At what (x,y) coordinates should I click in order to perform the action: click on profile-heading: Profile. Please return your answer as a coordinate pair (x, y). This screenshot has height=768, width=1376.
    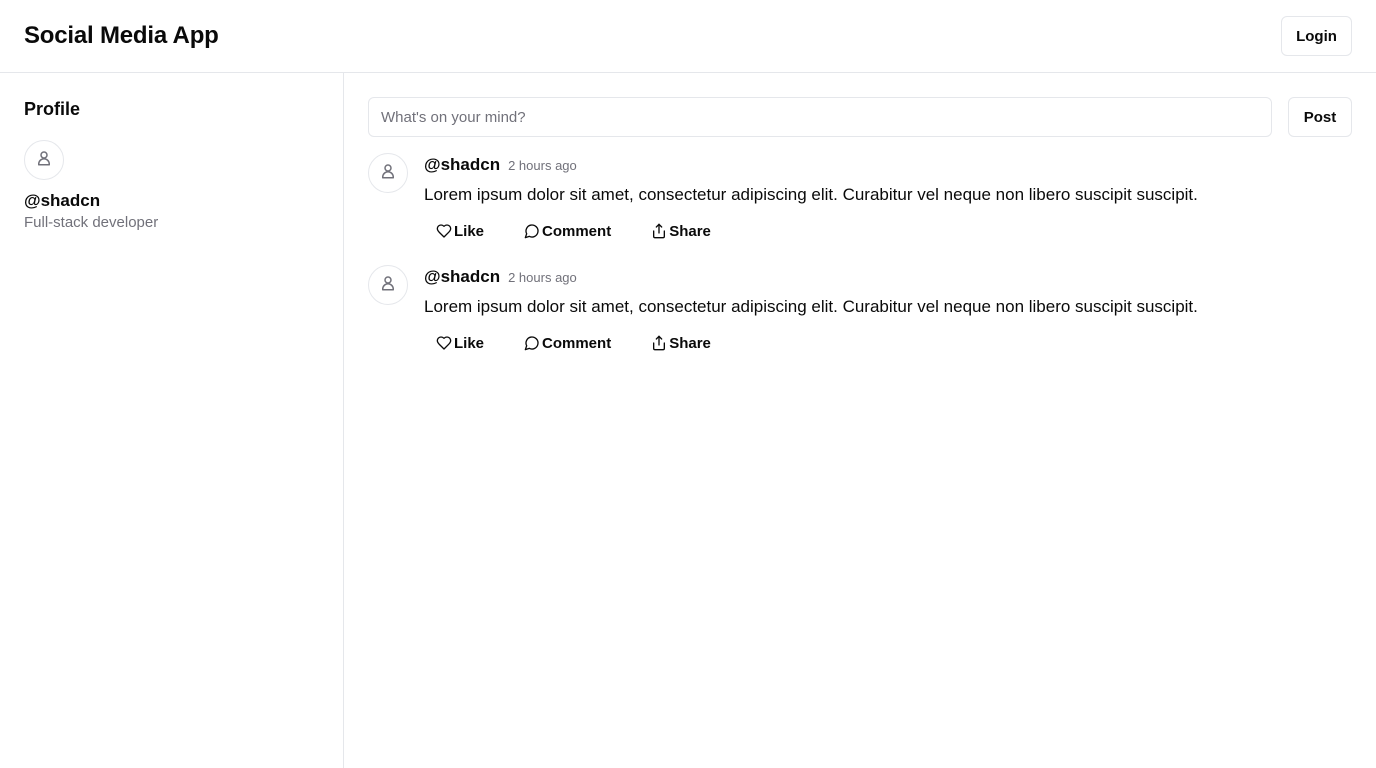
    Looking at the image, I should click on (52, 109).